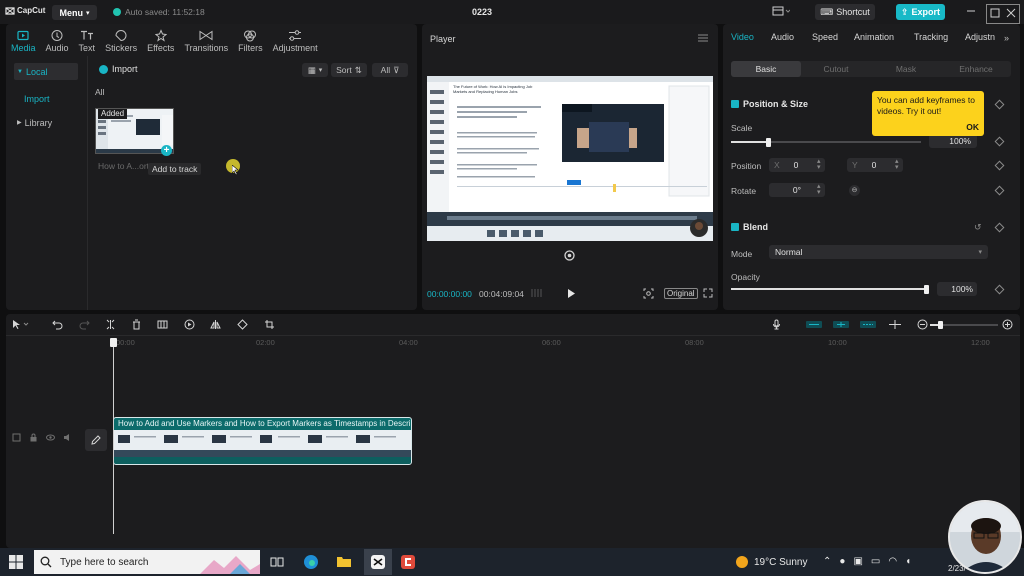 The height and width of the screenshot is (576, 1024). What do you see at coordinates (315, 70) in the screenshot?
I see `view-toggle: ▦ ▾` at bounding box center [315, 70].